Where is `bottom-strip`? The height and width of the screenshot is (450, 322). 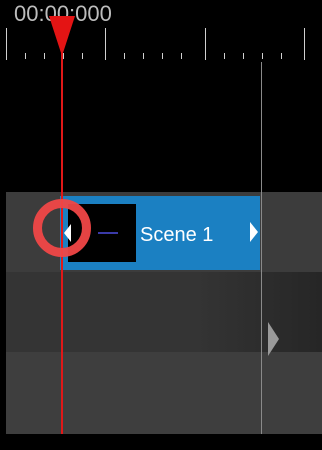 bottom-strip is located at coordinates (161, 442).